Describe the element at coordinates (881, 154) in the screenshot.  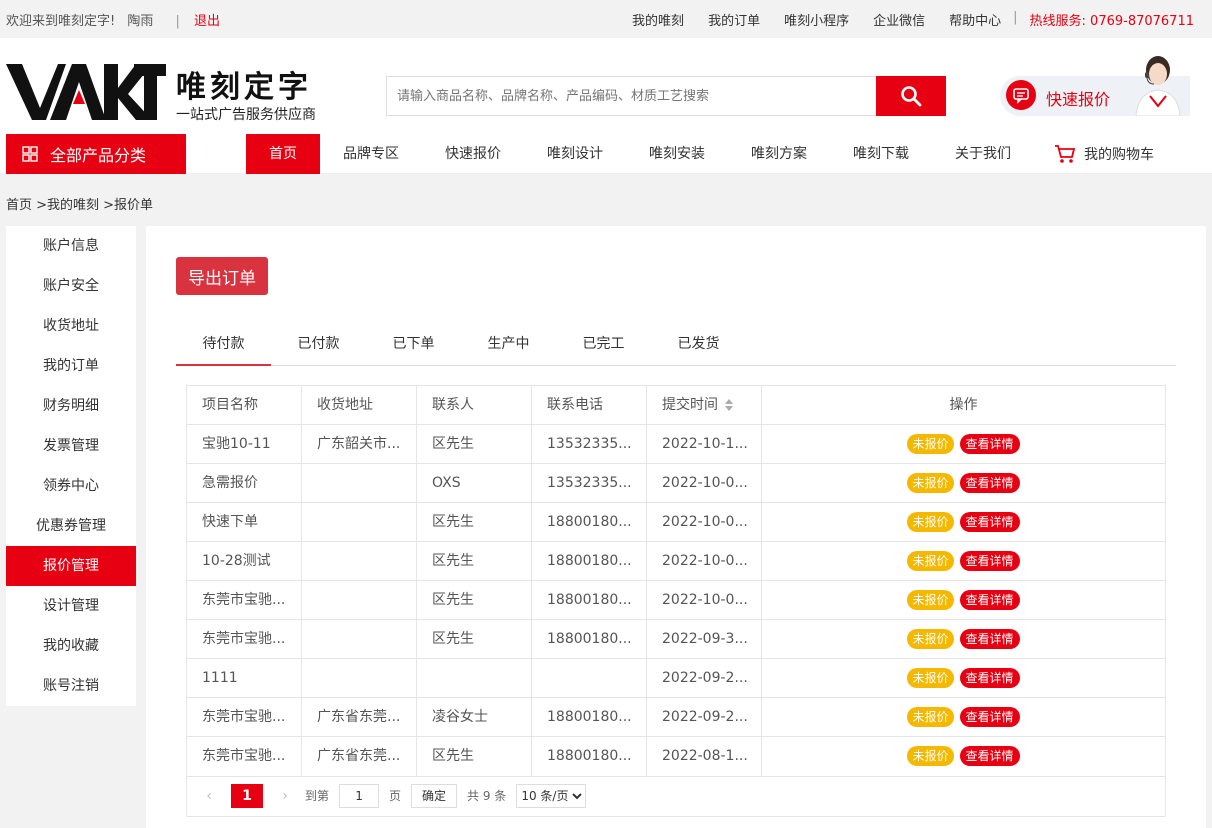
I see `nav-download: 唯刻下载` at that location.